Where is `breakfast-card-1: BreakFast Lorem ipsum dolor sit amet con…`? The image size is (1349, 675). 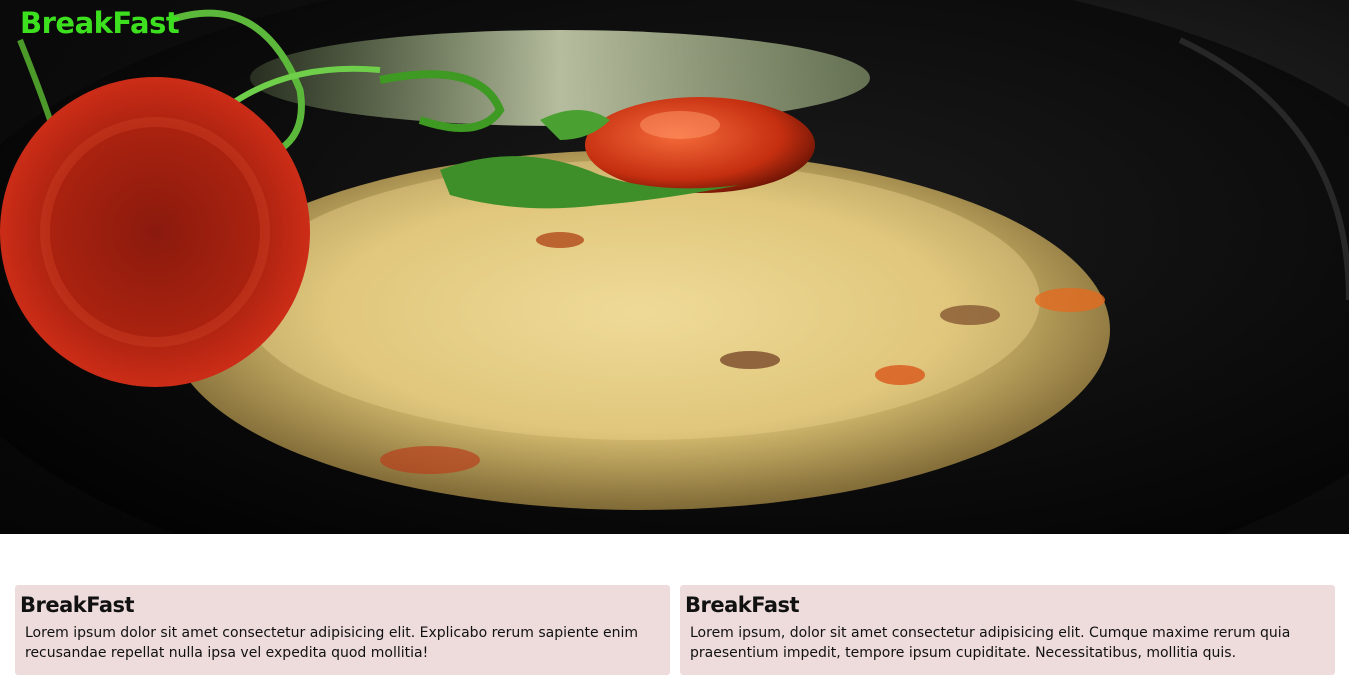 breakfast-card-1: BreakFast Lorem ipsum dolor sit amet con… is located at coordinates (342, 630).